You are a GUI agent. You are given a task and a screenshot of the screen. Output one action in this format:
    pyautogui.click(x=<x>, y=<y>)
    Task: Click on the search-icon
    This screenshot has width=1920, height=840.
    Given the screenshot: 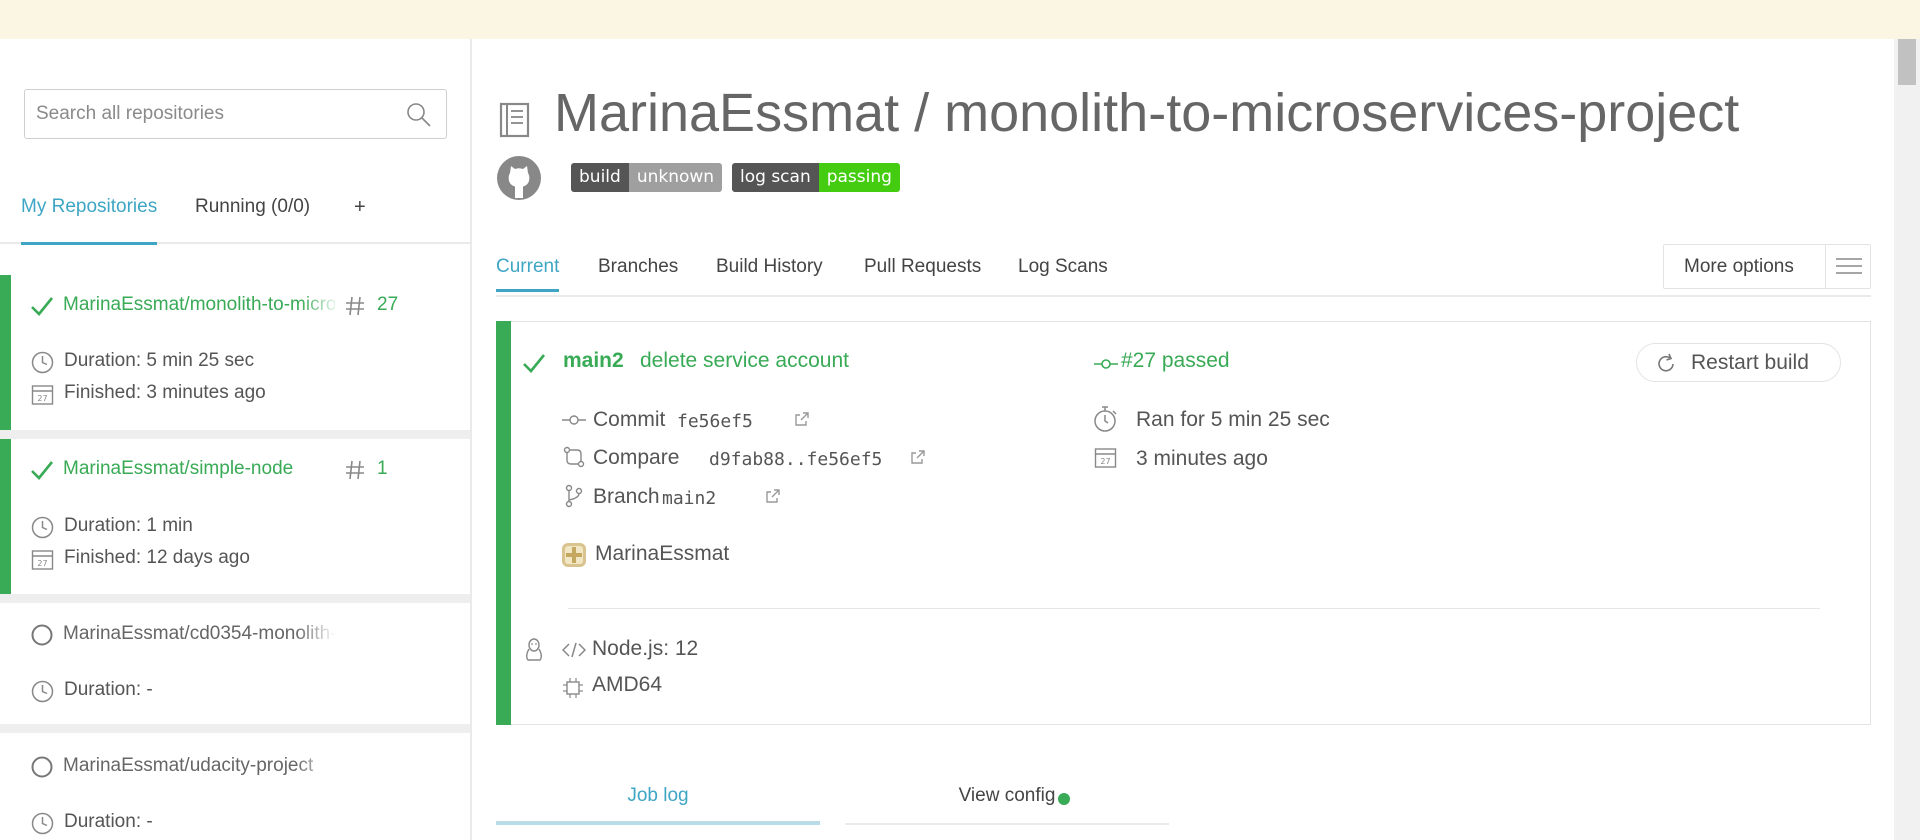 What is the action you would take?
    pyautogui.click(x=419, y=115)
    